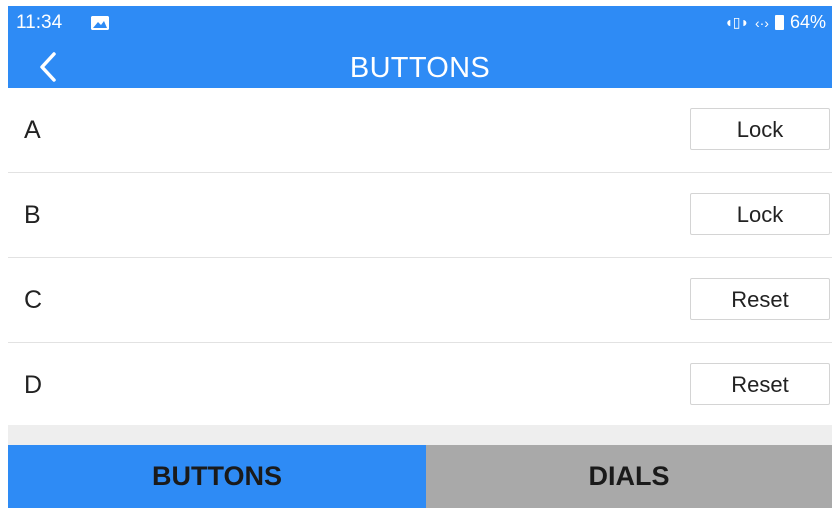 The width and height of the screenshot is (832, 508). Describe the element at coordinates (32, 130) in the screenshot. I see `row-label: A` at that location.